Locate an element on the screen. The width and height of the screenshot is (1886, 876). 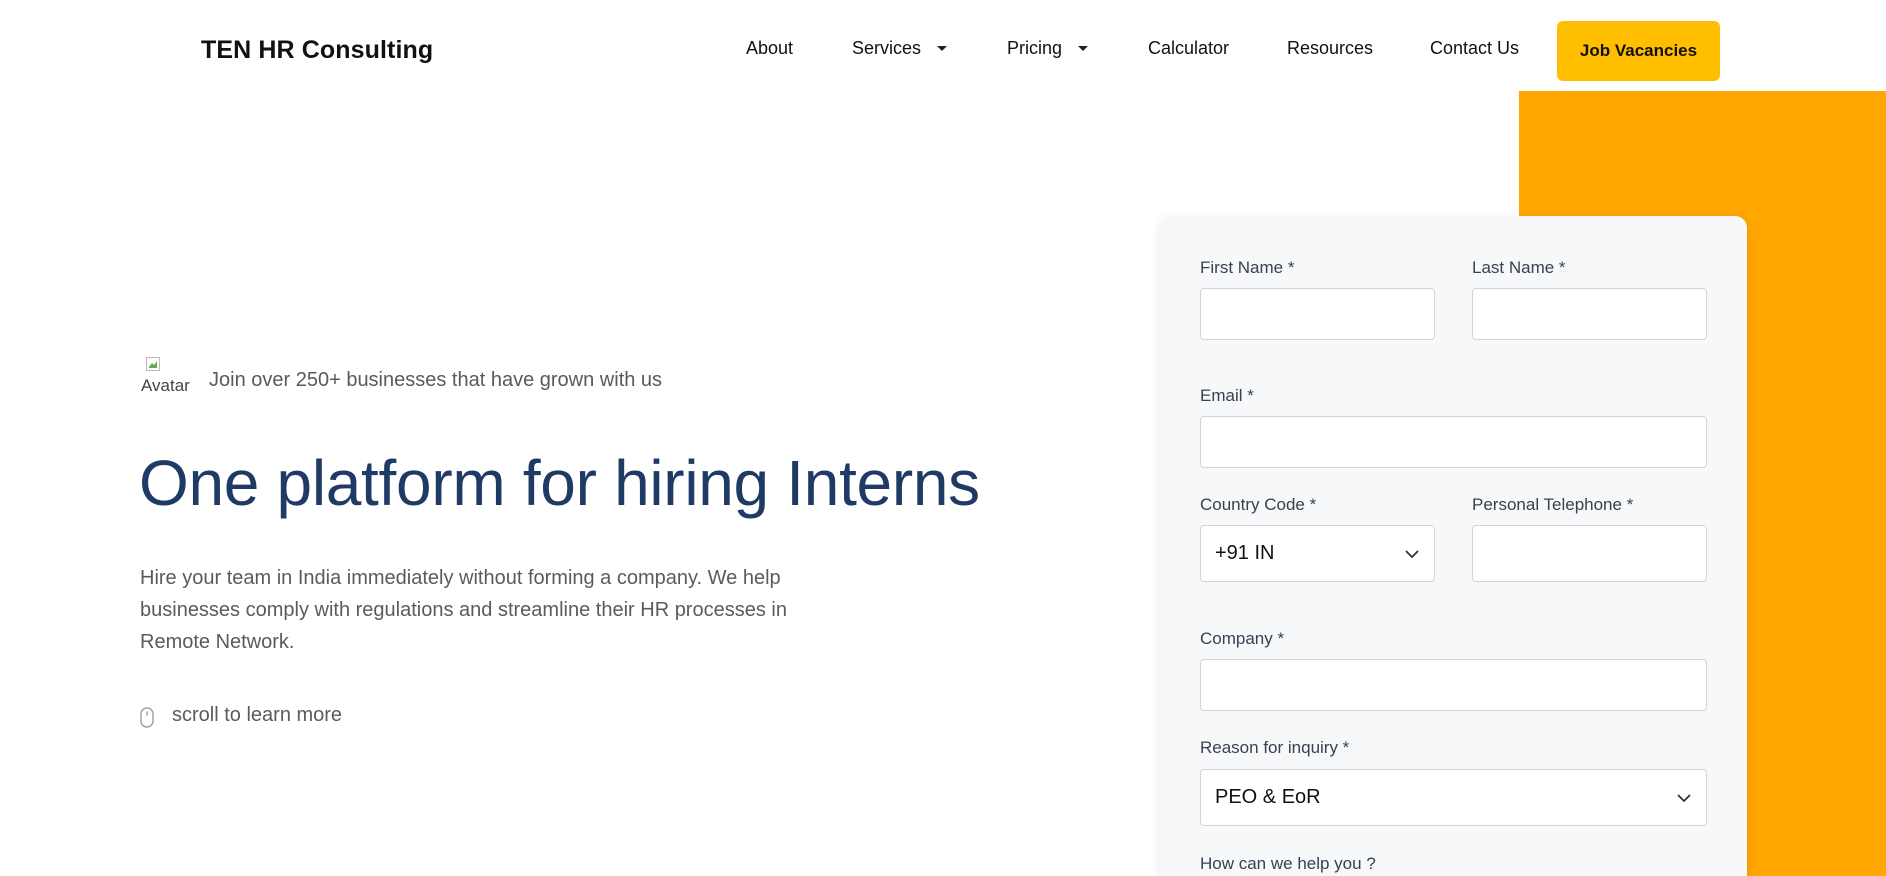
country-code-value: +91 IN is located at coordinates (1245, 553).